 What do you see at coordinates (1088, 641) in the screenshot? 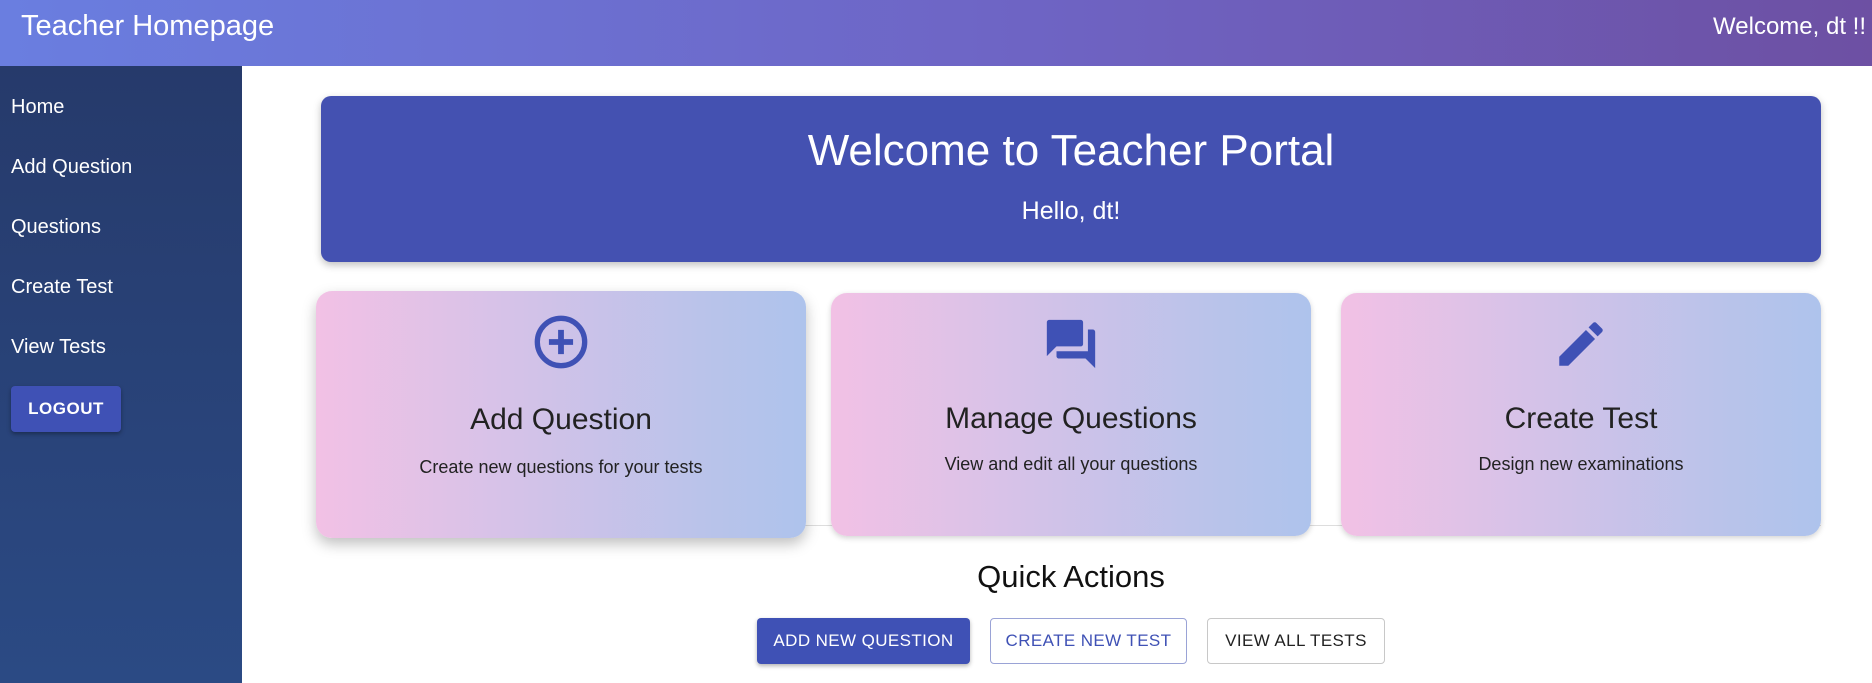
I see `create-new-test-button: CREATE NEW TEST` at bounding box center [1088, 641].